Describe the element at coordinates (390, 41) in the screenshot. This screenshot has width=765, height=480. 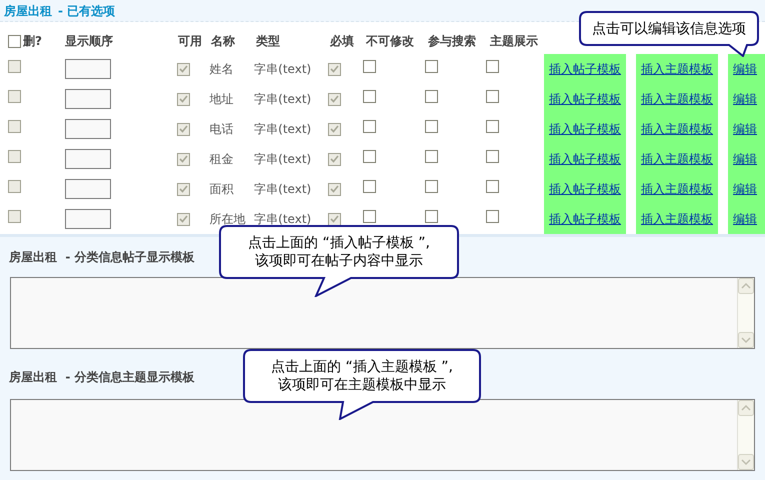
I see `column-header: 不可修改` at that location.